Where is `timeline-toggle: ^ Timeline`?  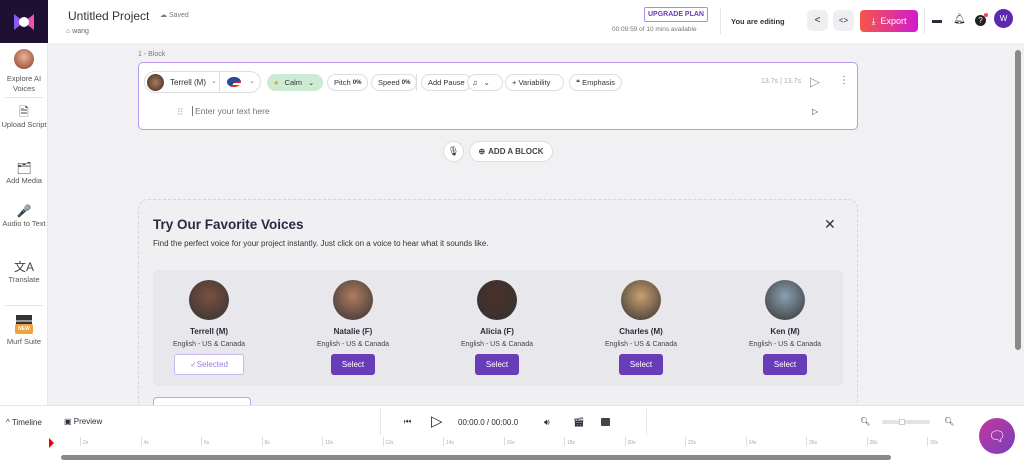 timeline-toggle: ^ Timeline is located at coordinates (24, 422).